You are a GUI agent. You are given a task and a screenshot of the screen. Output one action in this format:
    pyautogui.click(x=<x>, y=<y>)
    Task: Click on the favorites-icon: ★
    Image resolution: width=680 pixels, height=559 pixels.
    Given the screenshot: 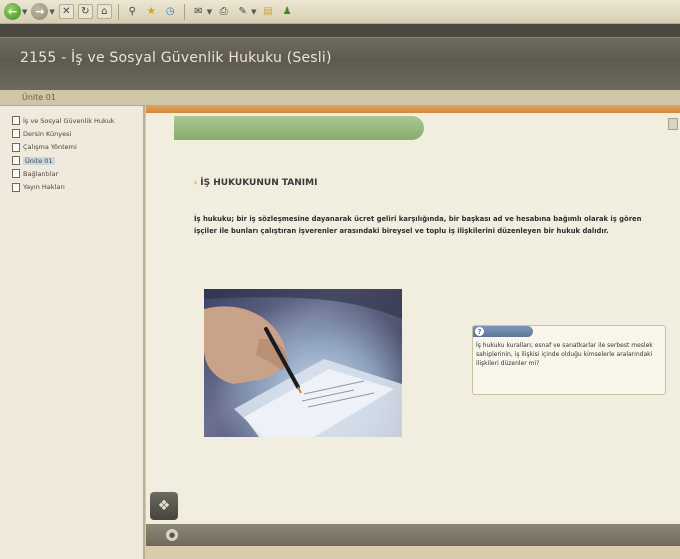 What is the action you would take?
    pyautogui.click(x=151, y=11)
    